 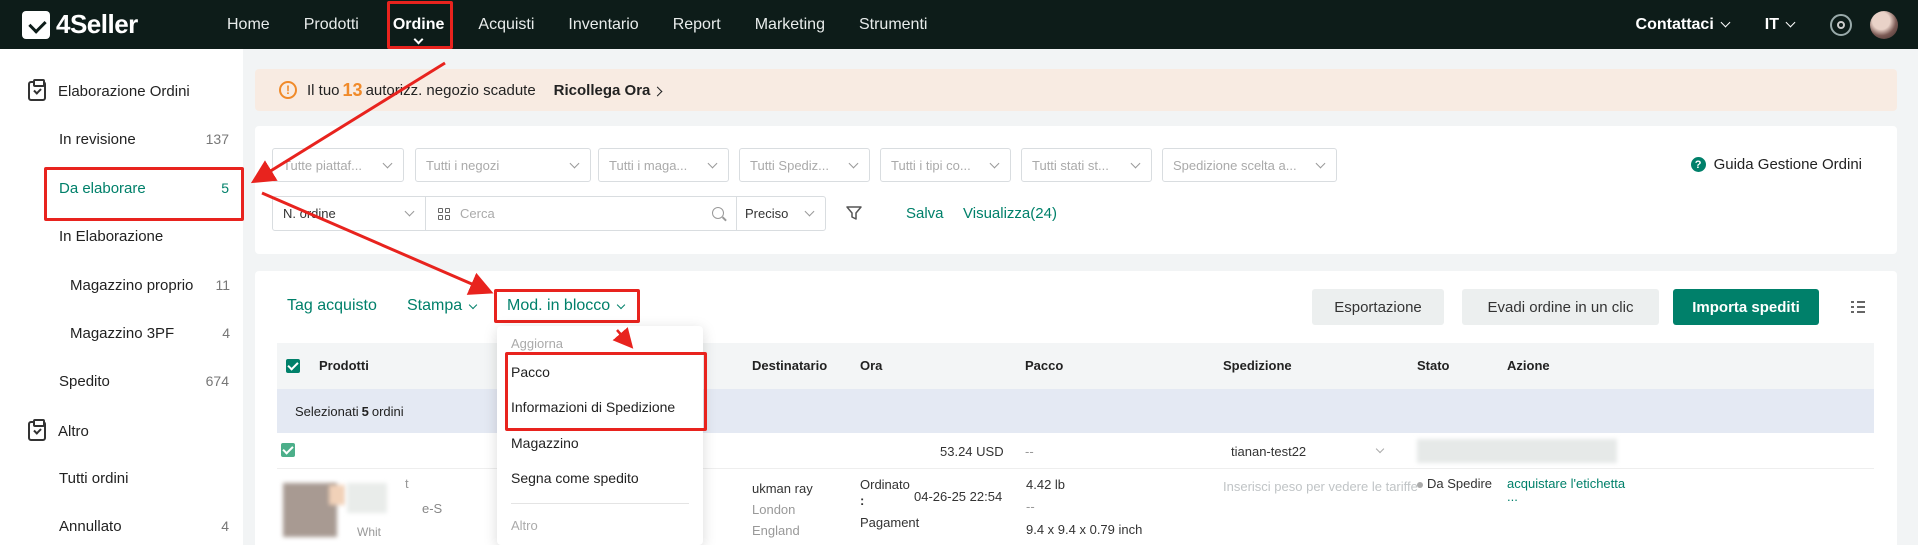 What do you see at coordinates (144, 381) in the screenshot?
I see `sidebar-item-spedito: Spedito 674` at bounding box center [144, 381].